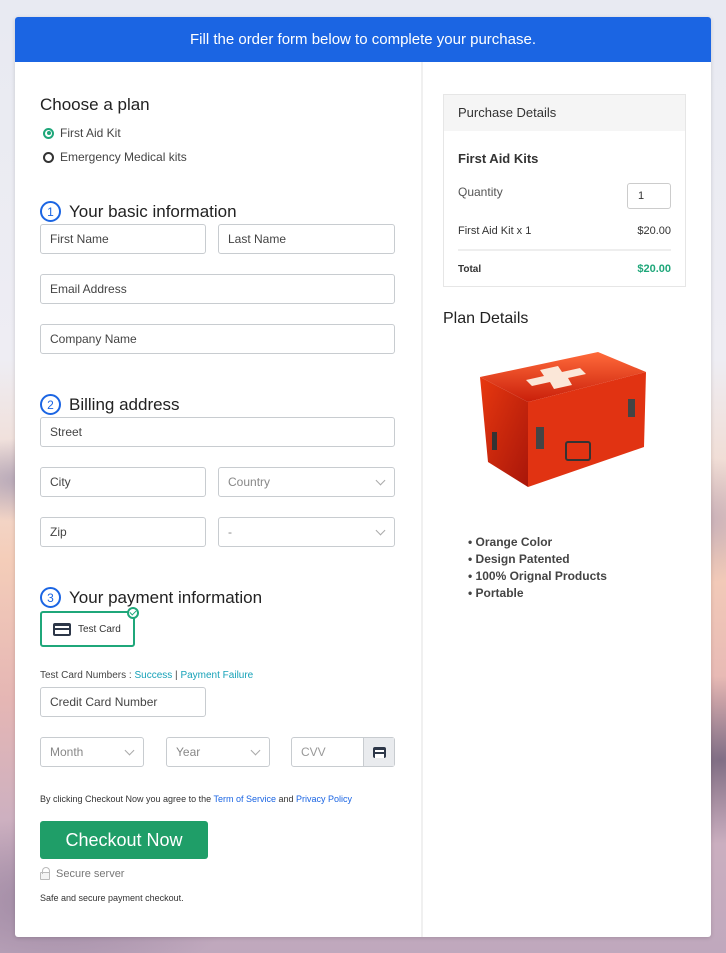 This screenshot has height=953, width=726. What do you see at coordinates (123, 239) in the screenshot?
I see `first-name-input: First Name` at bounding box center [123, 239].